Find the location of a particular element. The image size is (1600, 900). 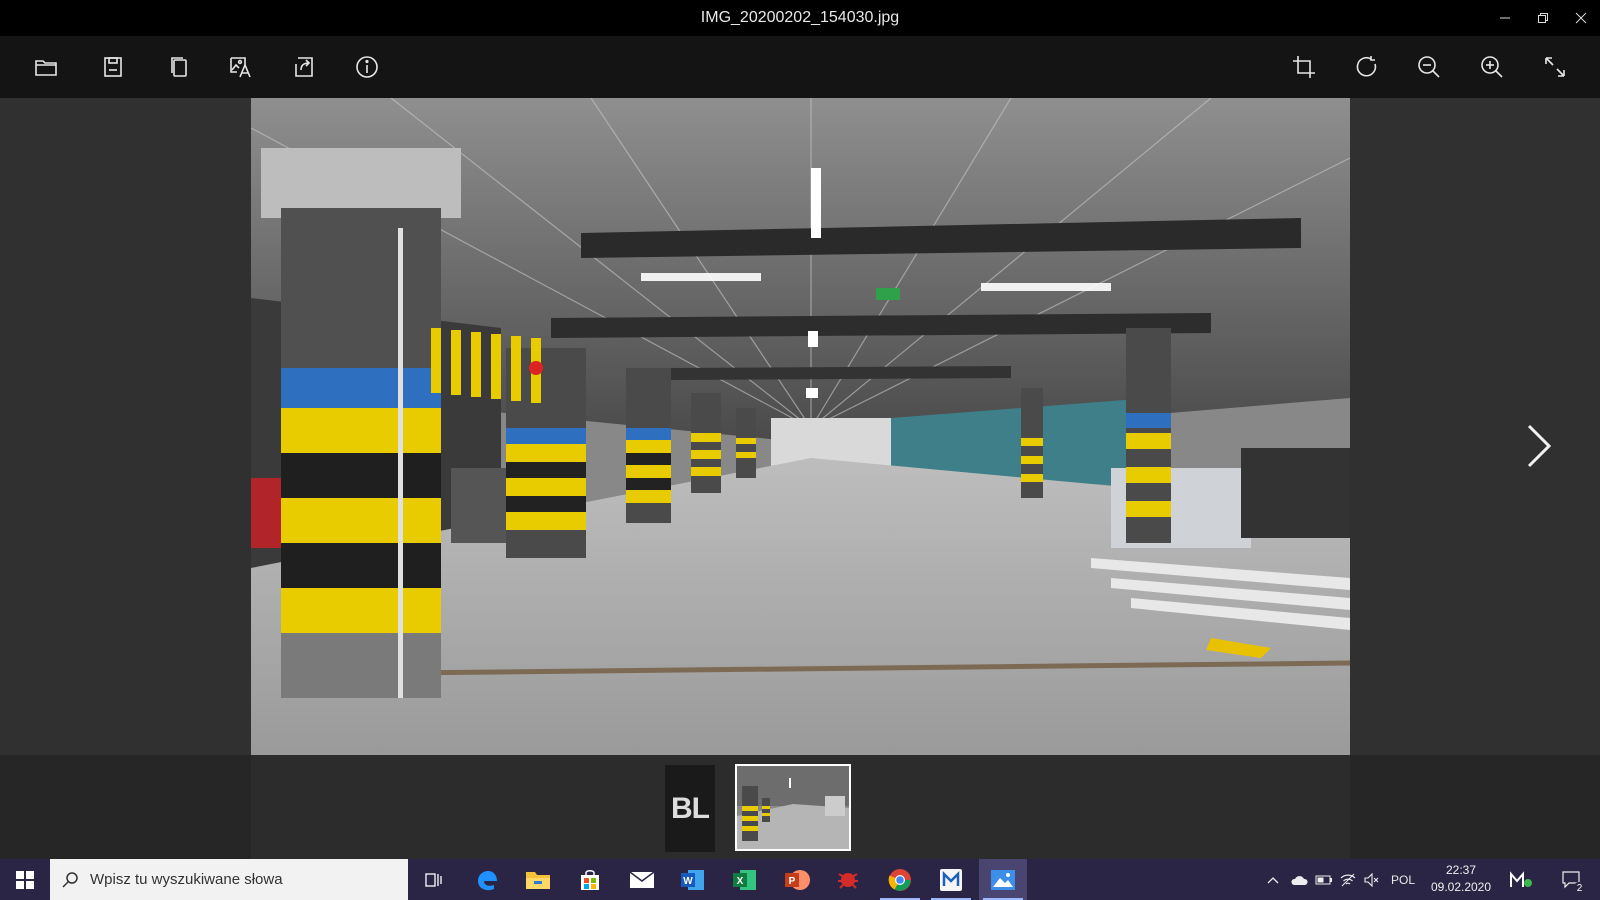

battery-tray is located at coordinates (1324, 879).